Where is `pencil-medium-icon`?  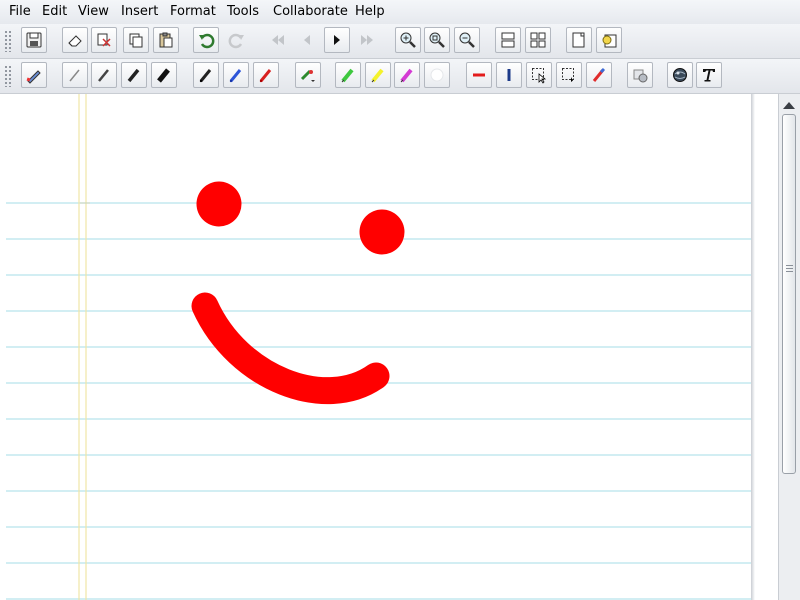
pencil-medium-icon is located at coordinates (103, 75).